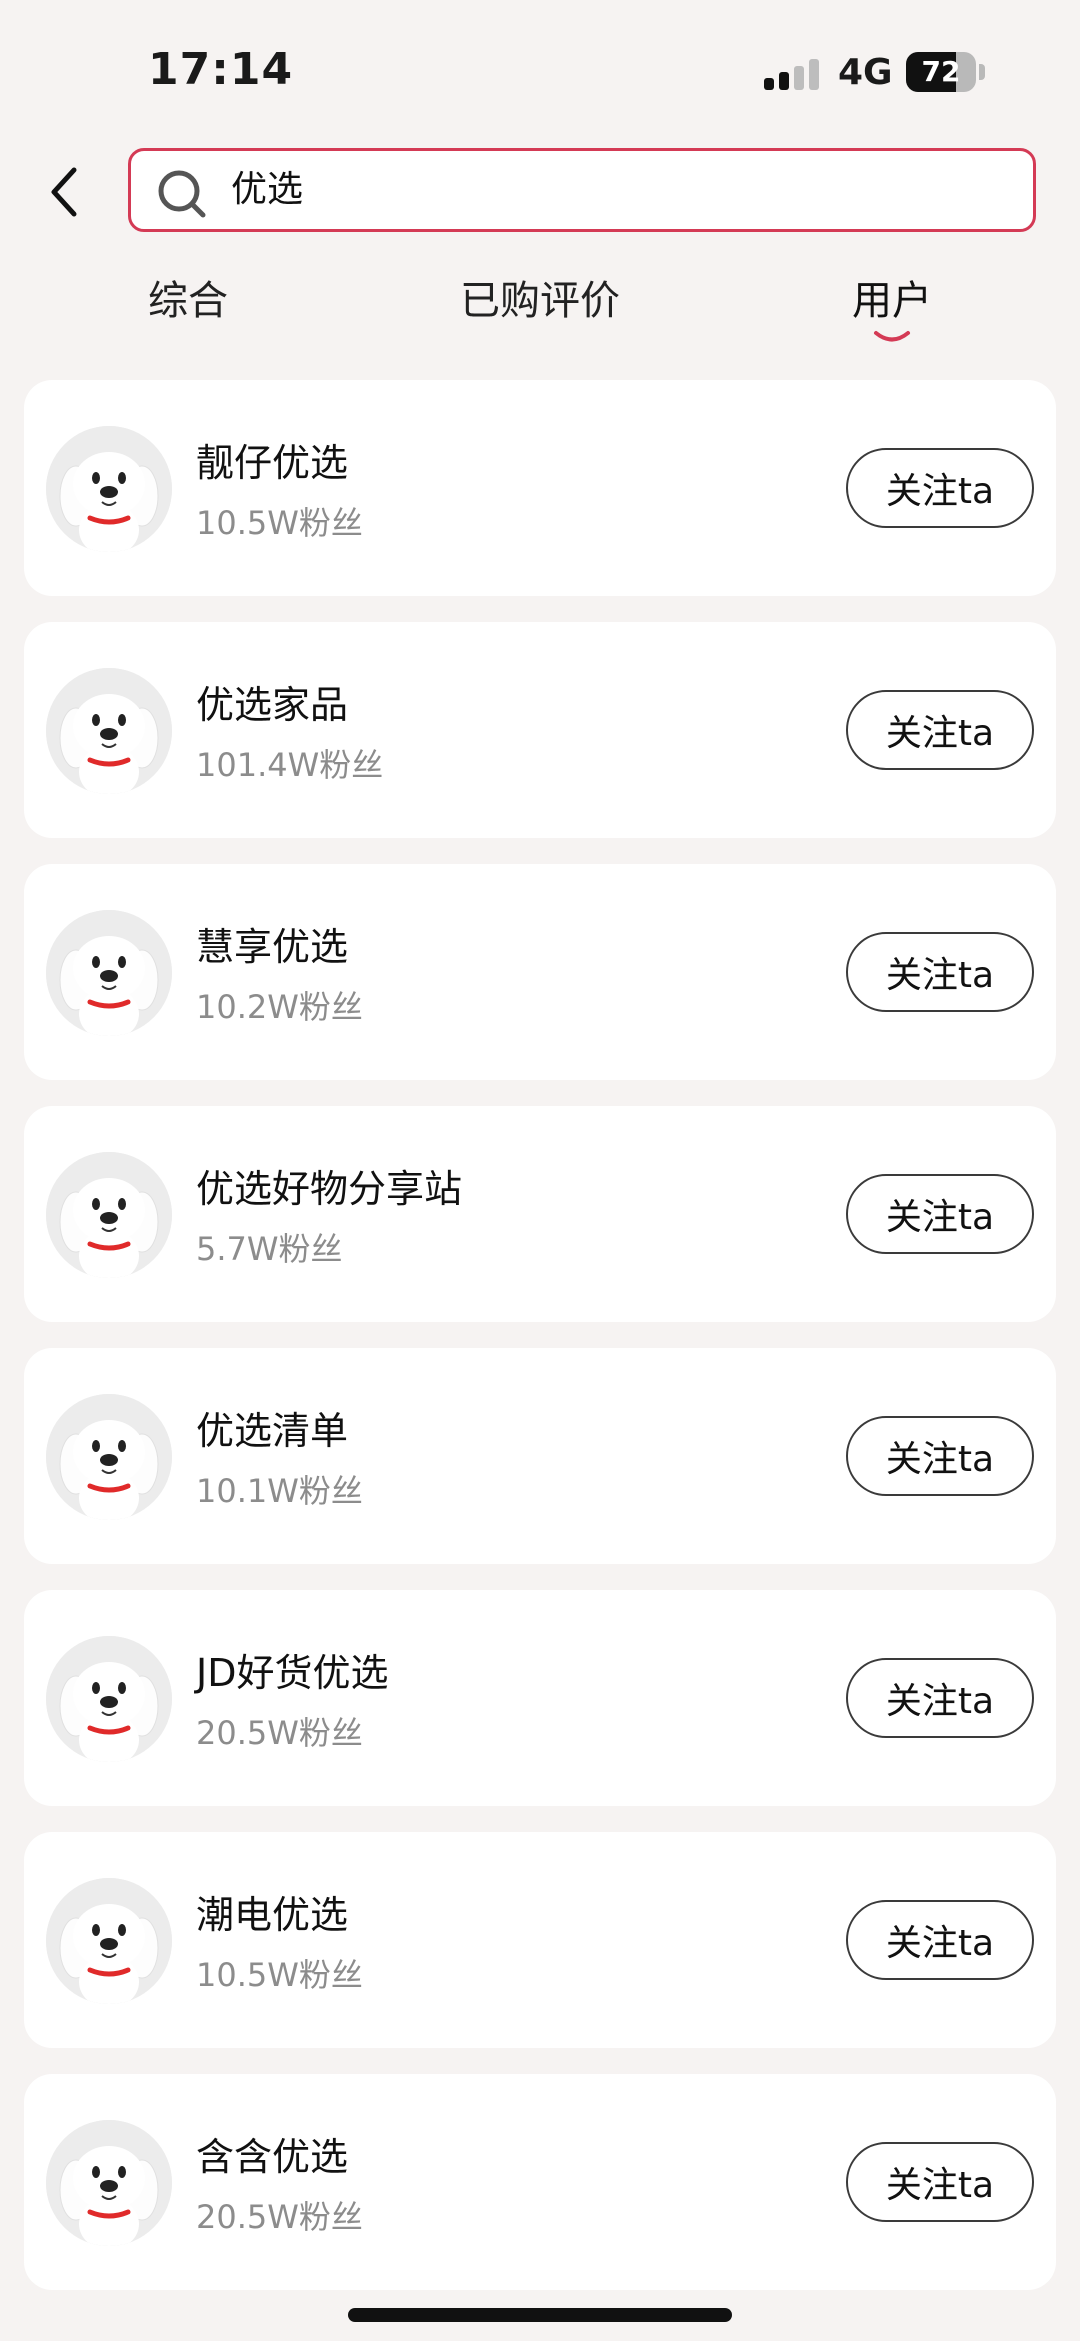 The height and width of the screenshot is (2341, 1080). What do you see at coordinates (540, 1698) in the screenshot?
I see `user-card: JD好货优选 20.5W粉丝 关注ta` at bounding box center [540, 1698].